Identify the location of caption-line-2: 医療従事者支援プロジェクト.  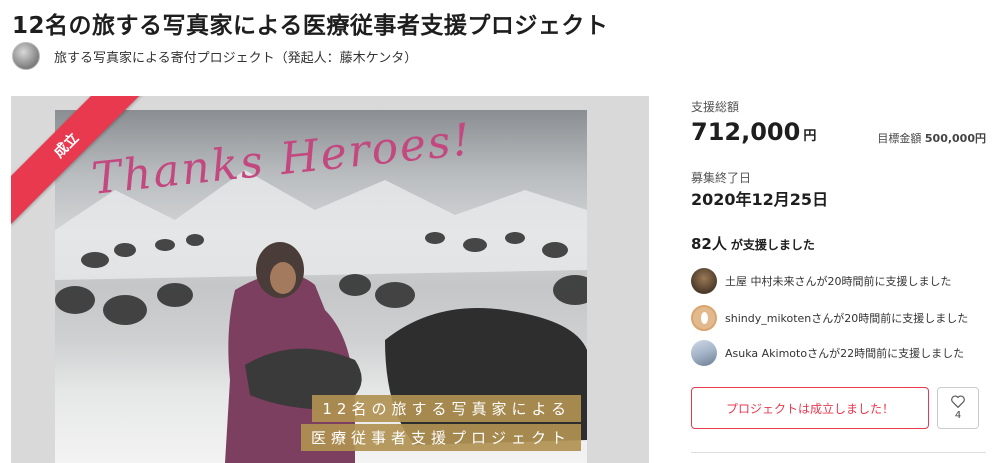
(440, 437).